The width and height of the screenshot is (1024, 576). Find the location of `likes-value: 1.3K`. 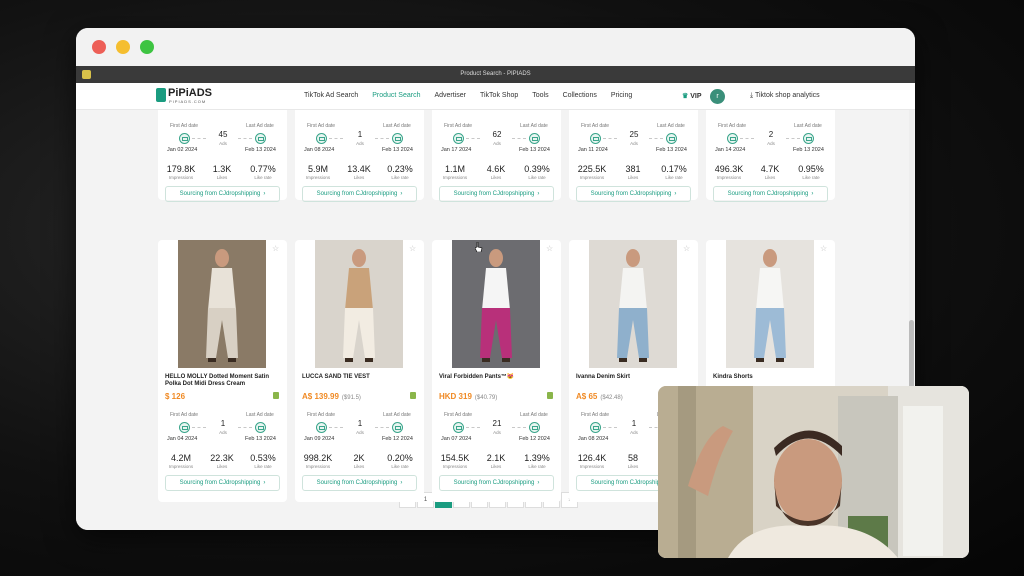

likes-value: 1.3K is located at coordinates (222, 169).